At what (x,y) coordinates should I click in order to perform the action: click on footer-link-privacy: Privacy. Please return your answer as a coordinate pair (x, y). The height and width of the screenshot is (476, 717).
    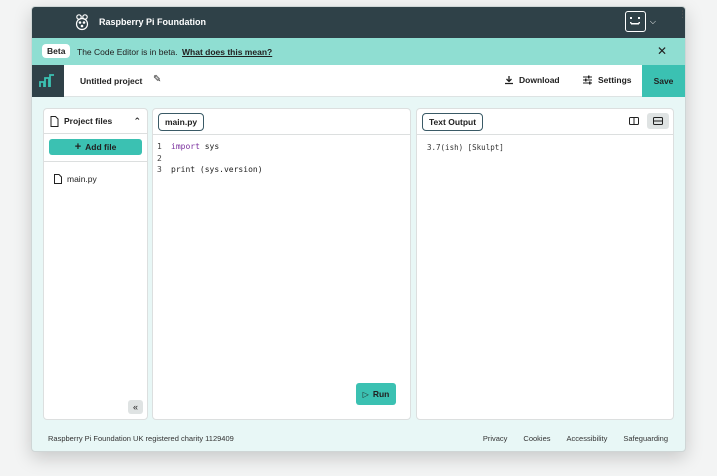
    Looking at the image, I should click on (495, 438).